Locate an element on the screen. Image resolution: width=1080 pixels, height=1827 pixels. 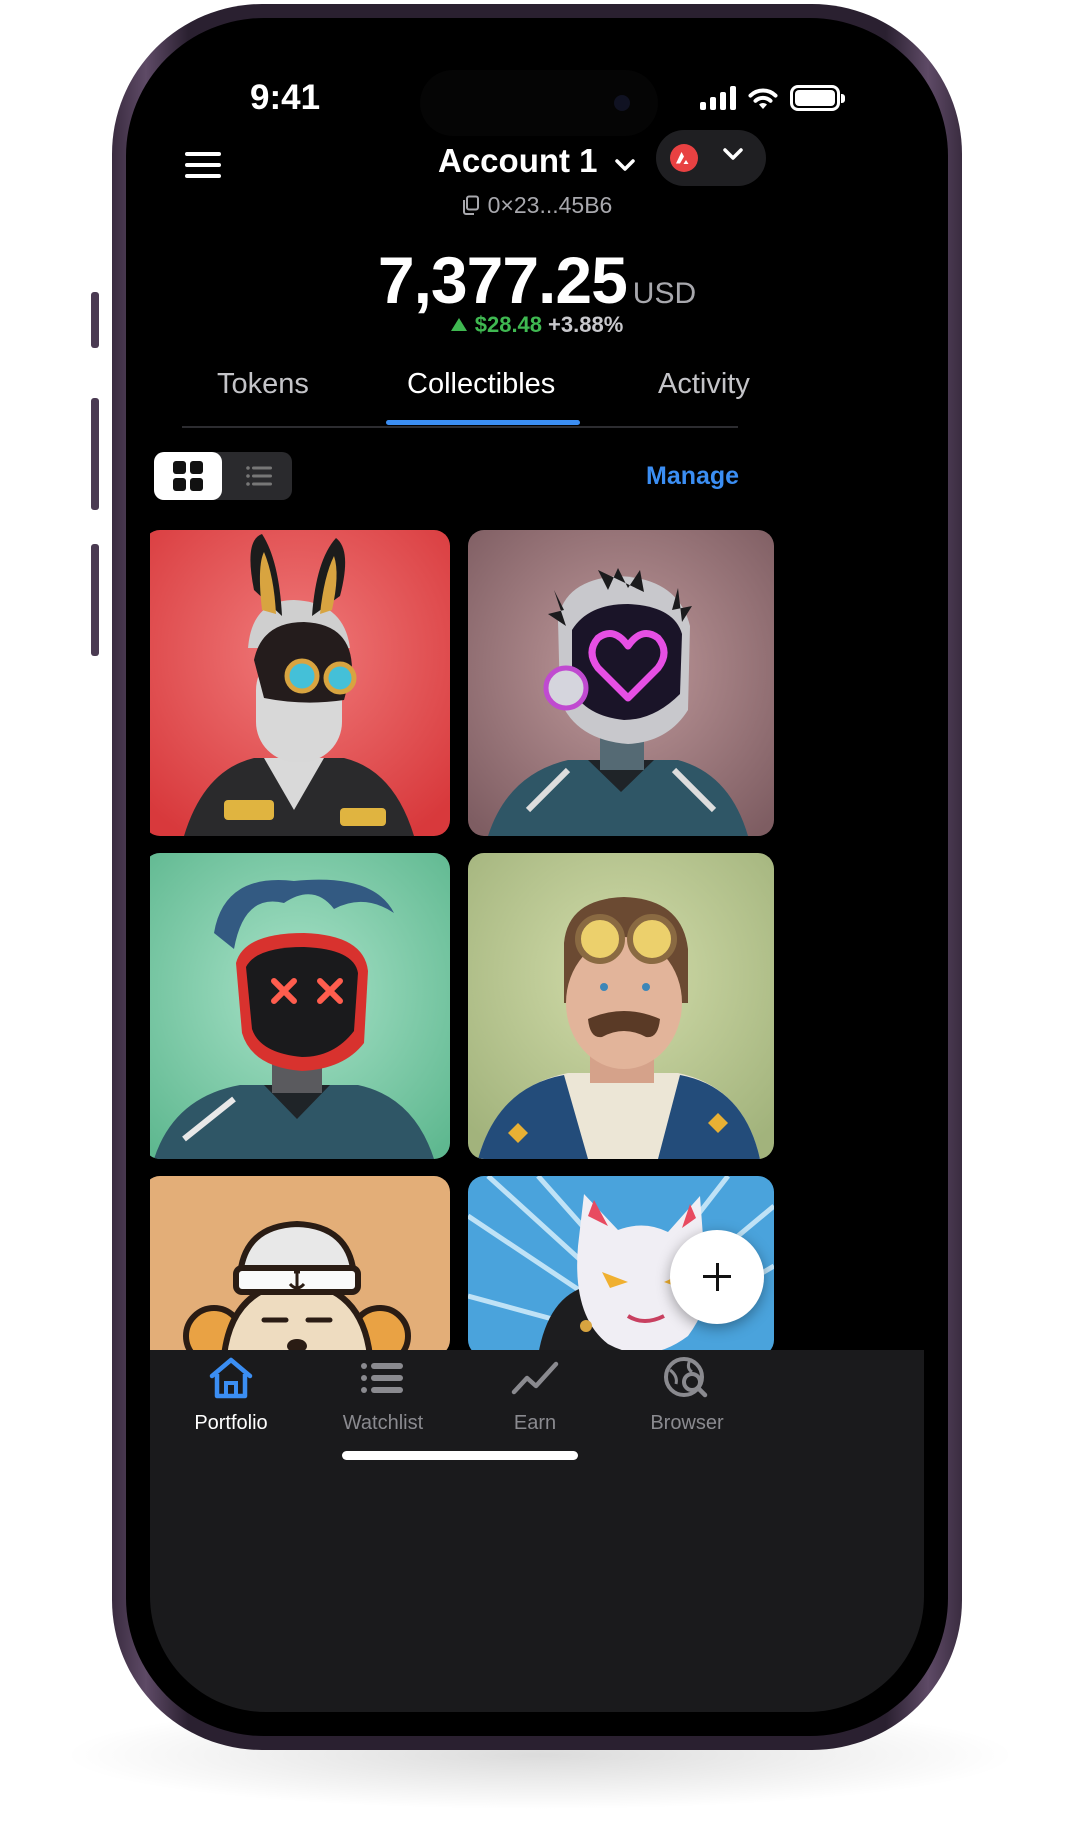
nav-label-watchlist: Watchlist is located at coordinates (383, 1423).